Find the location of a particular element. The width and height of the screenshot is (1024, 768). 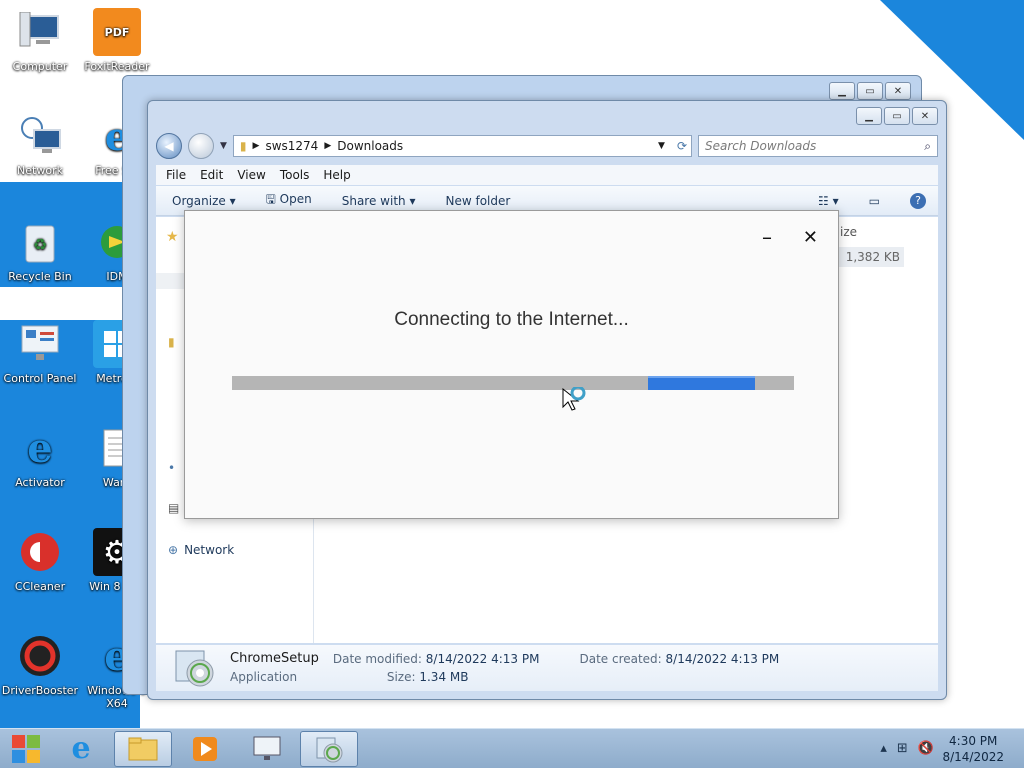

clock: 4:30 PM 8/14/2022 is located at coordinates (973, 749).